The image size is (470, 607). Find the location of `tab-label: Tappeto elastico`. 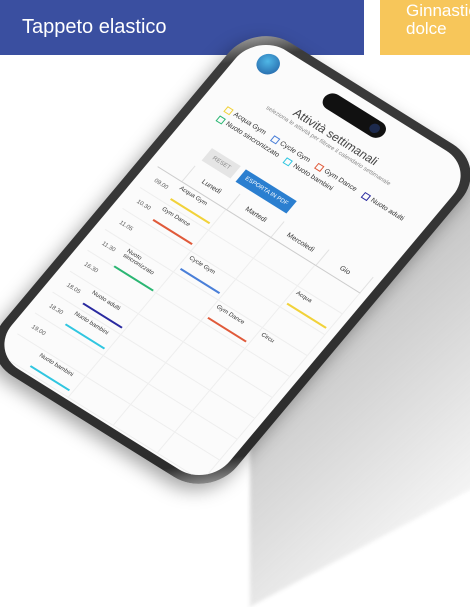

tab-label: Tappeto elastico is located at coordinates (94, 27).